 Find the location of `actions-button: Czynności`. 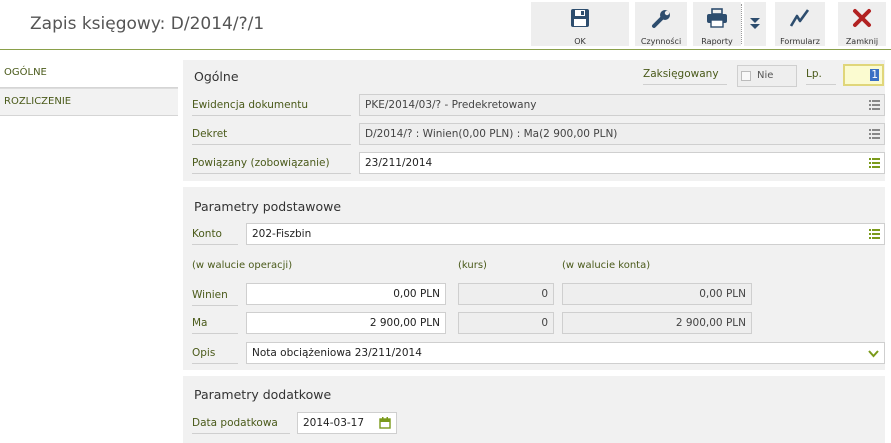

actions-button: Czynności is located at coordinates (661, 24).